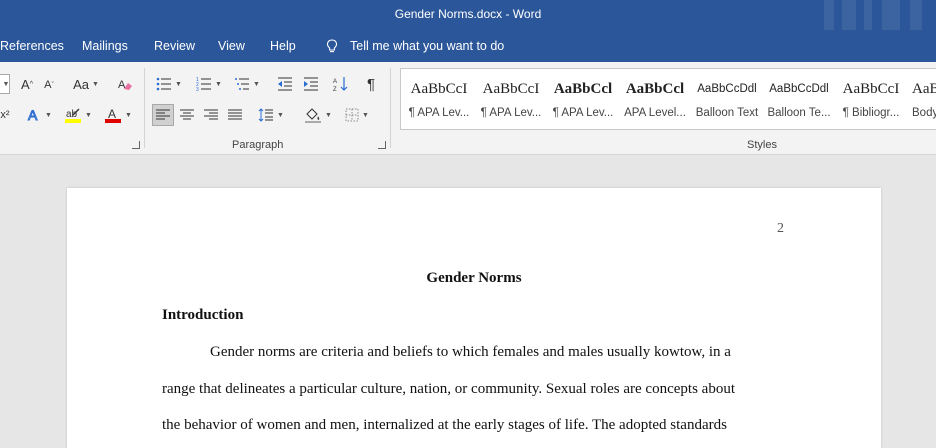 The width and height of the screenshot is (936, 448). What do you see at coordinates (427, 46) in the screenshot?
I see `tell-me-text: Tell me what you want to do` at bounding box center [427, 46].